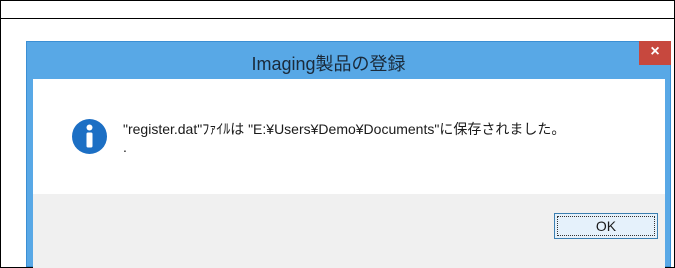  Describe the element at coordinates (89, 136) in the screenshot. I see `info-icon` at that location.